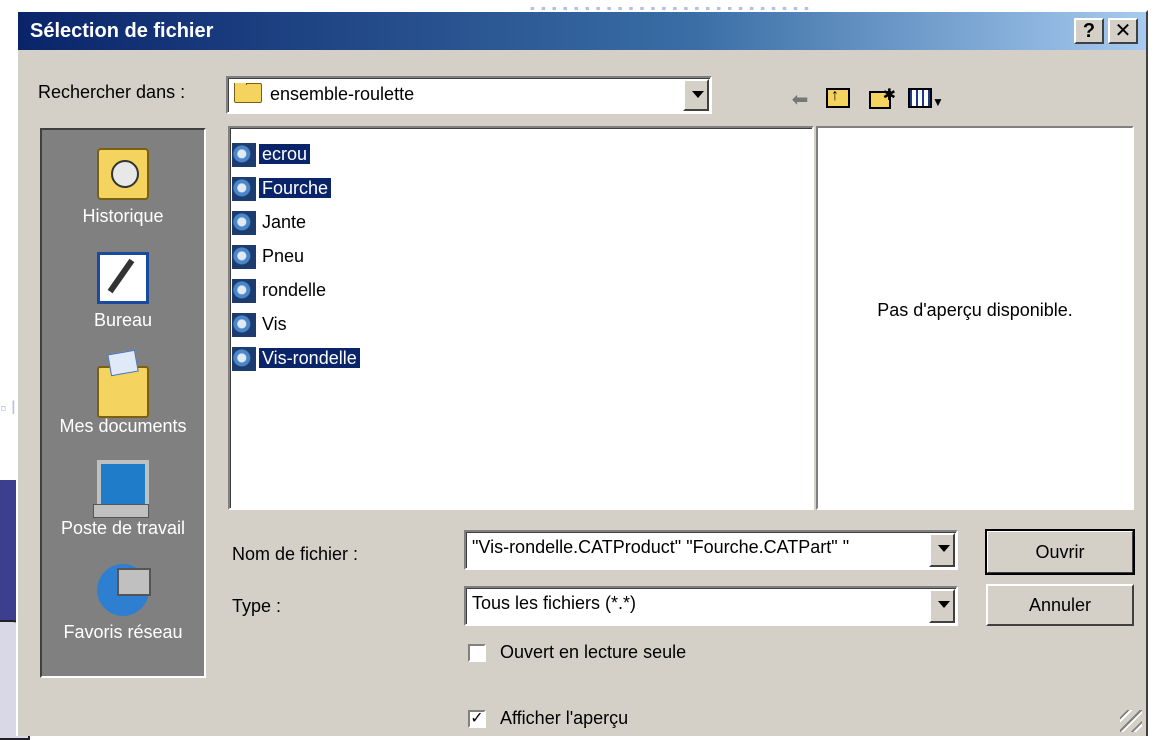 This screenshot has width=1160, height=740. Describe the element at coordinates (123, 278) in the screenshot. I see `desktop-icon` at that location.